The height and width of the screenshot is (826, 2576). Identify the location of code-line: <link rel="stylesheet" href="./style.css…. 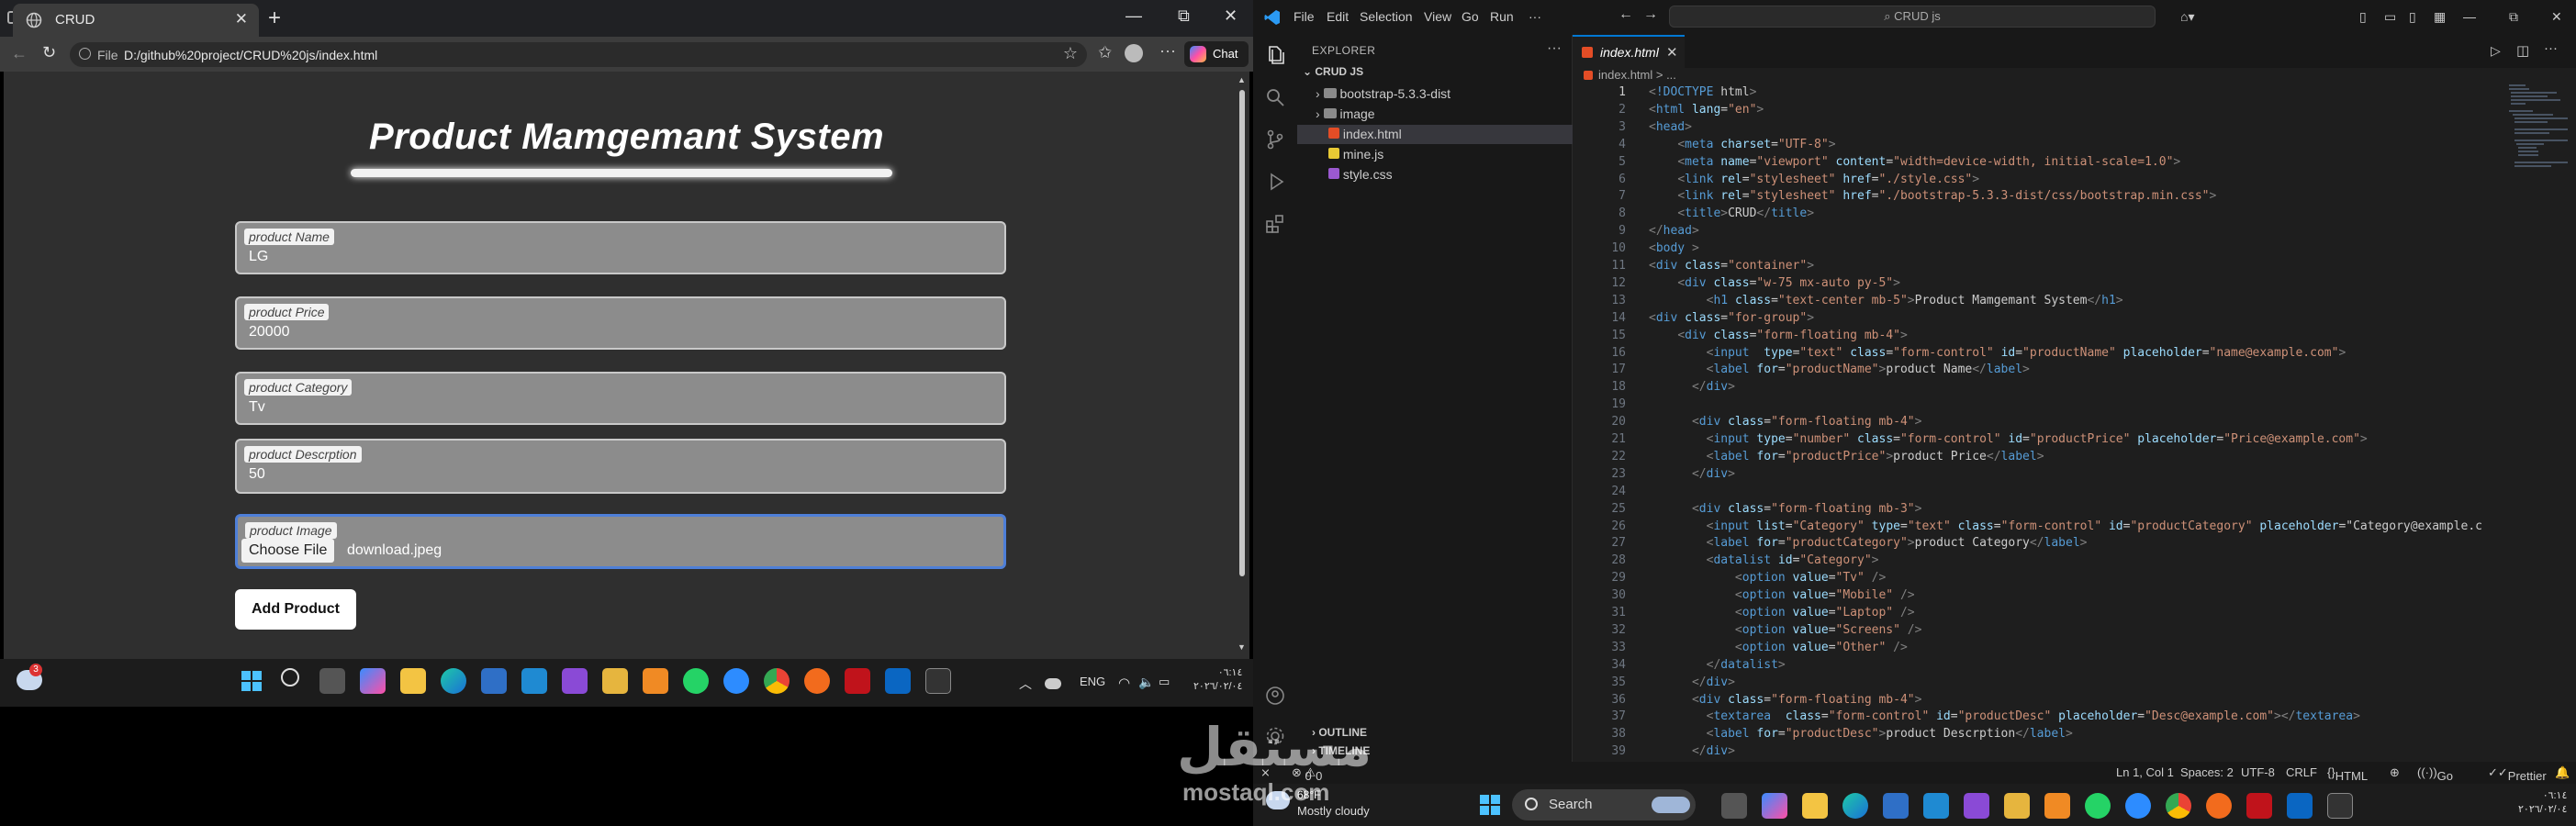
(1814, 181).